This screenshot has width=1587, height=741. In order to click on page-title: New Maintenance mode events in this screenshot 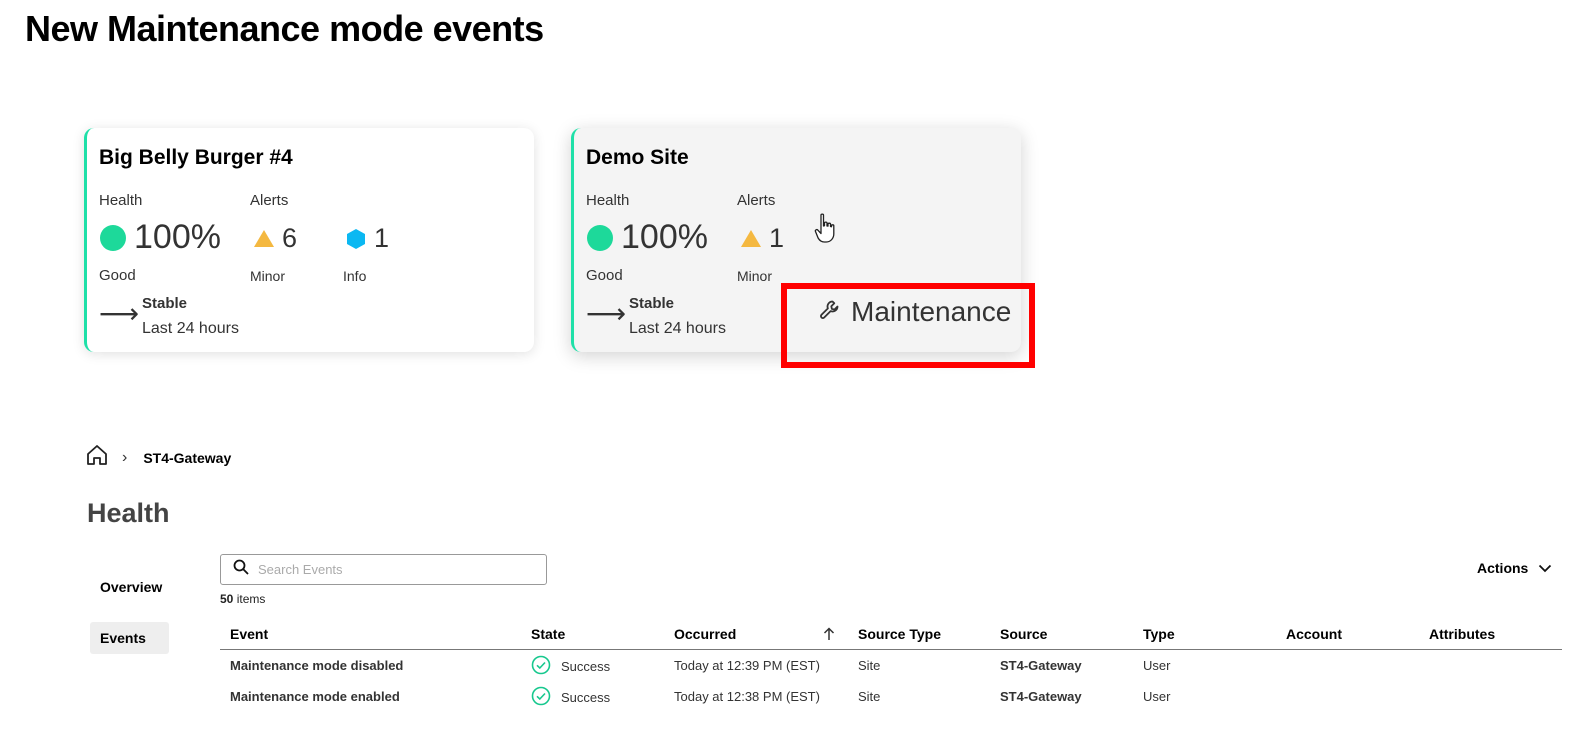, I will do `click(284, 28)`.